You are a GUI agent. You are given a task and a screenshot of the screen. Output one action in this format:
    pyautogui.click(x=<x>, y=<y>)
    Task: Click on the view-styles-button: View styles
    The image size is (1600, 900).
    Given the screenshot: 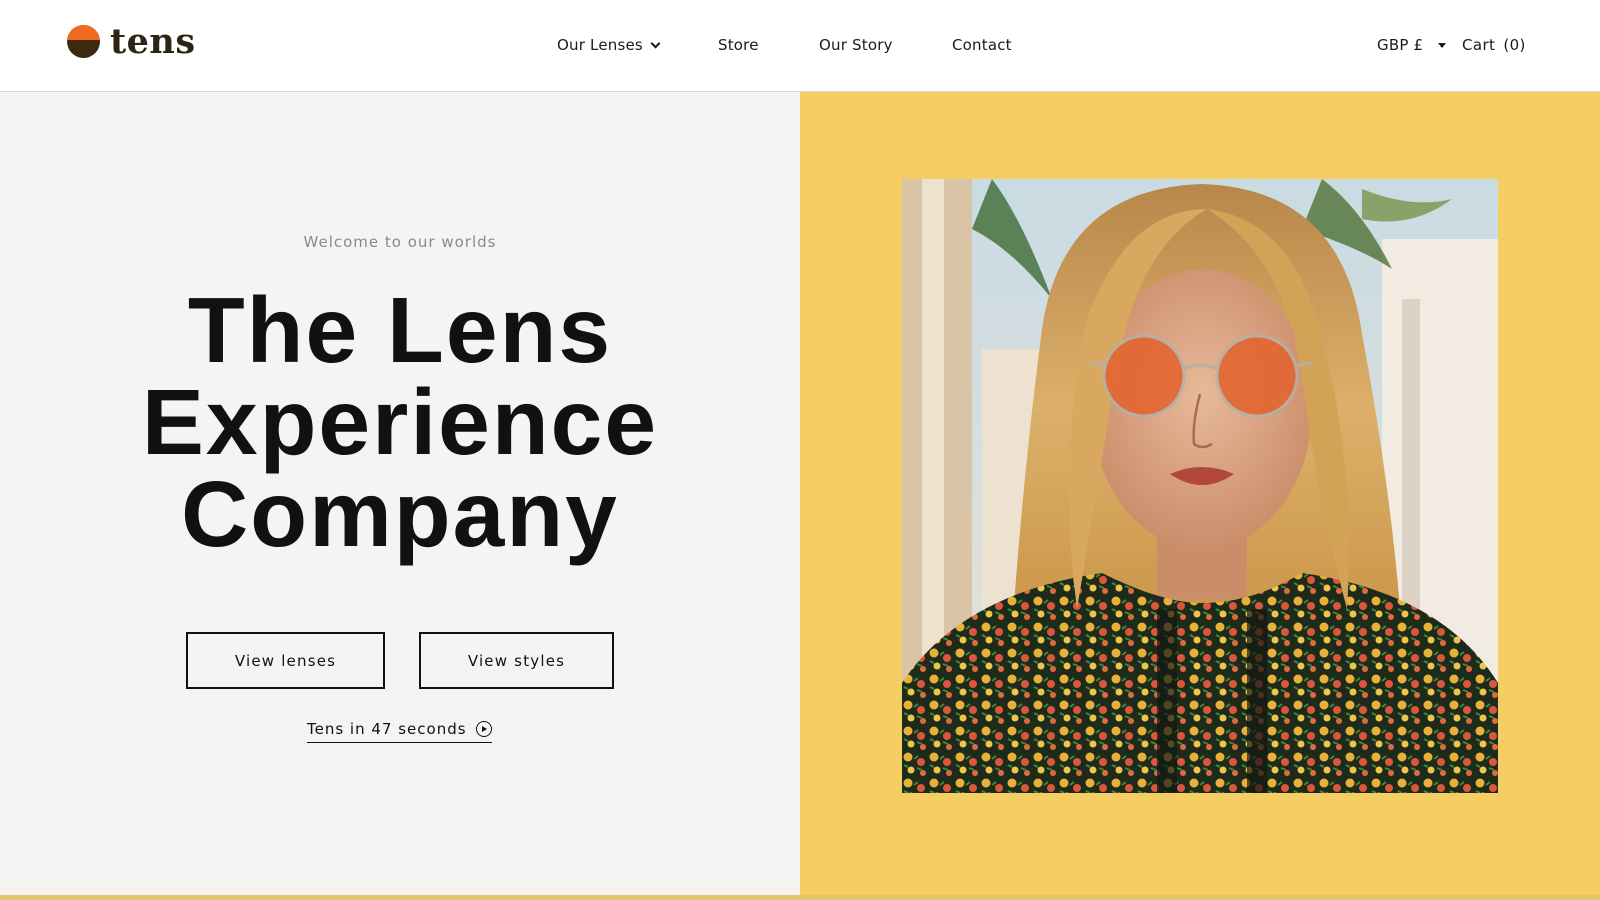 What is the action you would take?
    pyautogui.click(x=516, y=660)
    